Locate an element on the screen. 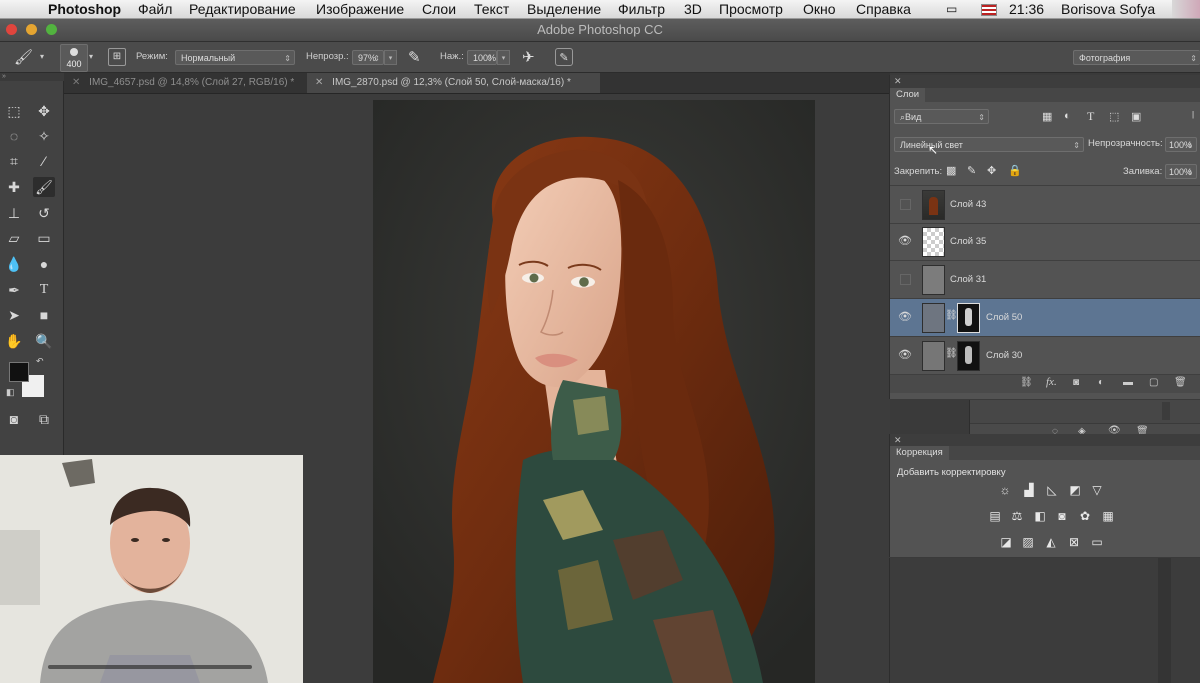  menu-layers: Слои is located at coordinates (439, 9).